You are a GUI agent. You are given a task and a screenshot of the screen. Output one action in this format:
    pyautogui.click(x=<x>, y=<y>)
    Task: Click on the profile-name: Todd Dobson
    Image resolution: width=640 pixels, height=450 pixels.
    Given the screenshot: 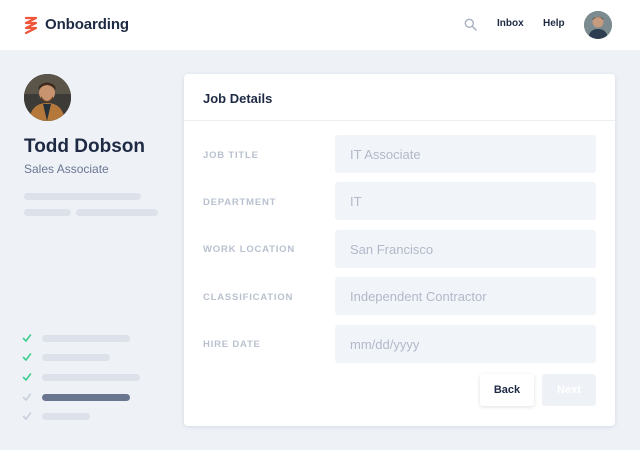 What is the action you would take?
    pyautogui.click(x=85, y=146)
    